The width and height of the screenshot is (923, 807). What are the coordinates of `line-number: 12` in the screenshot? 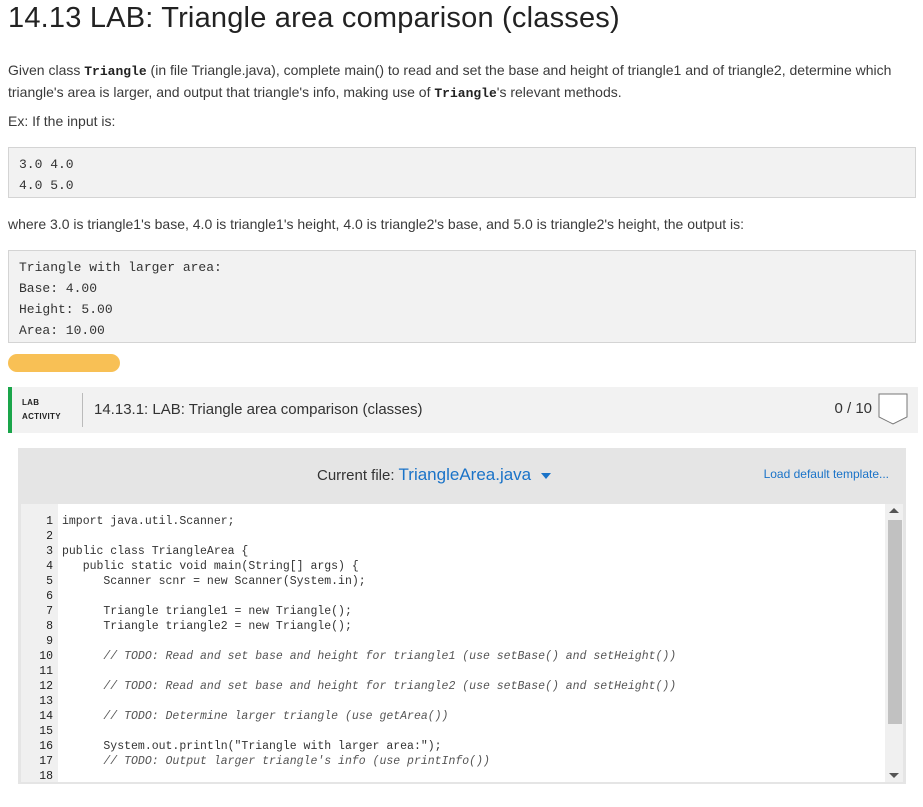 It's located at (46, 686).